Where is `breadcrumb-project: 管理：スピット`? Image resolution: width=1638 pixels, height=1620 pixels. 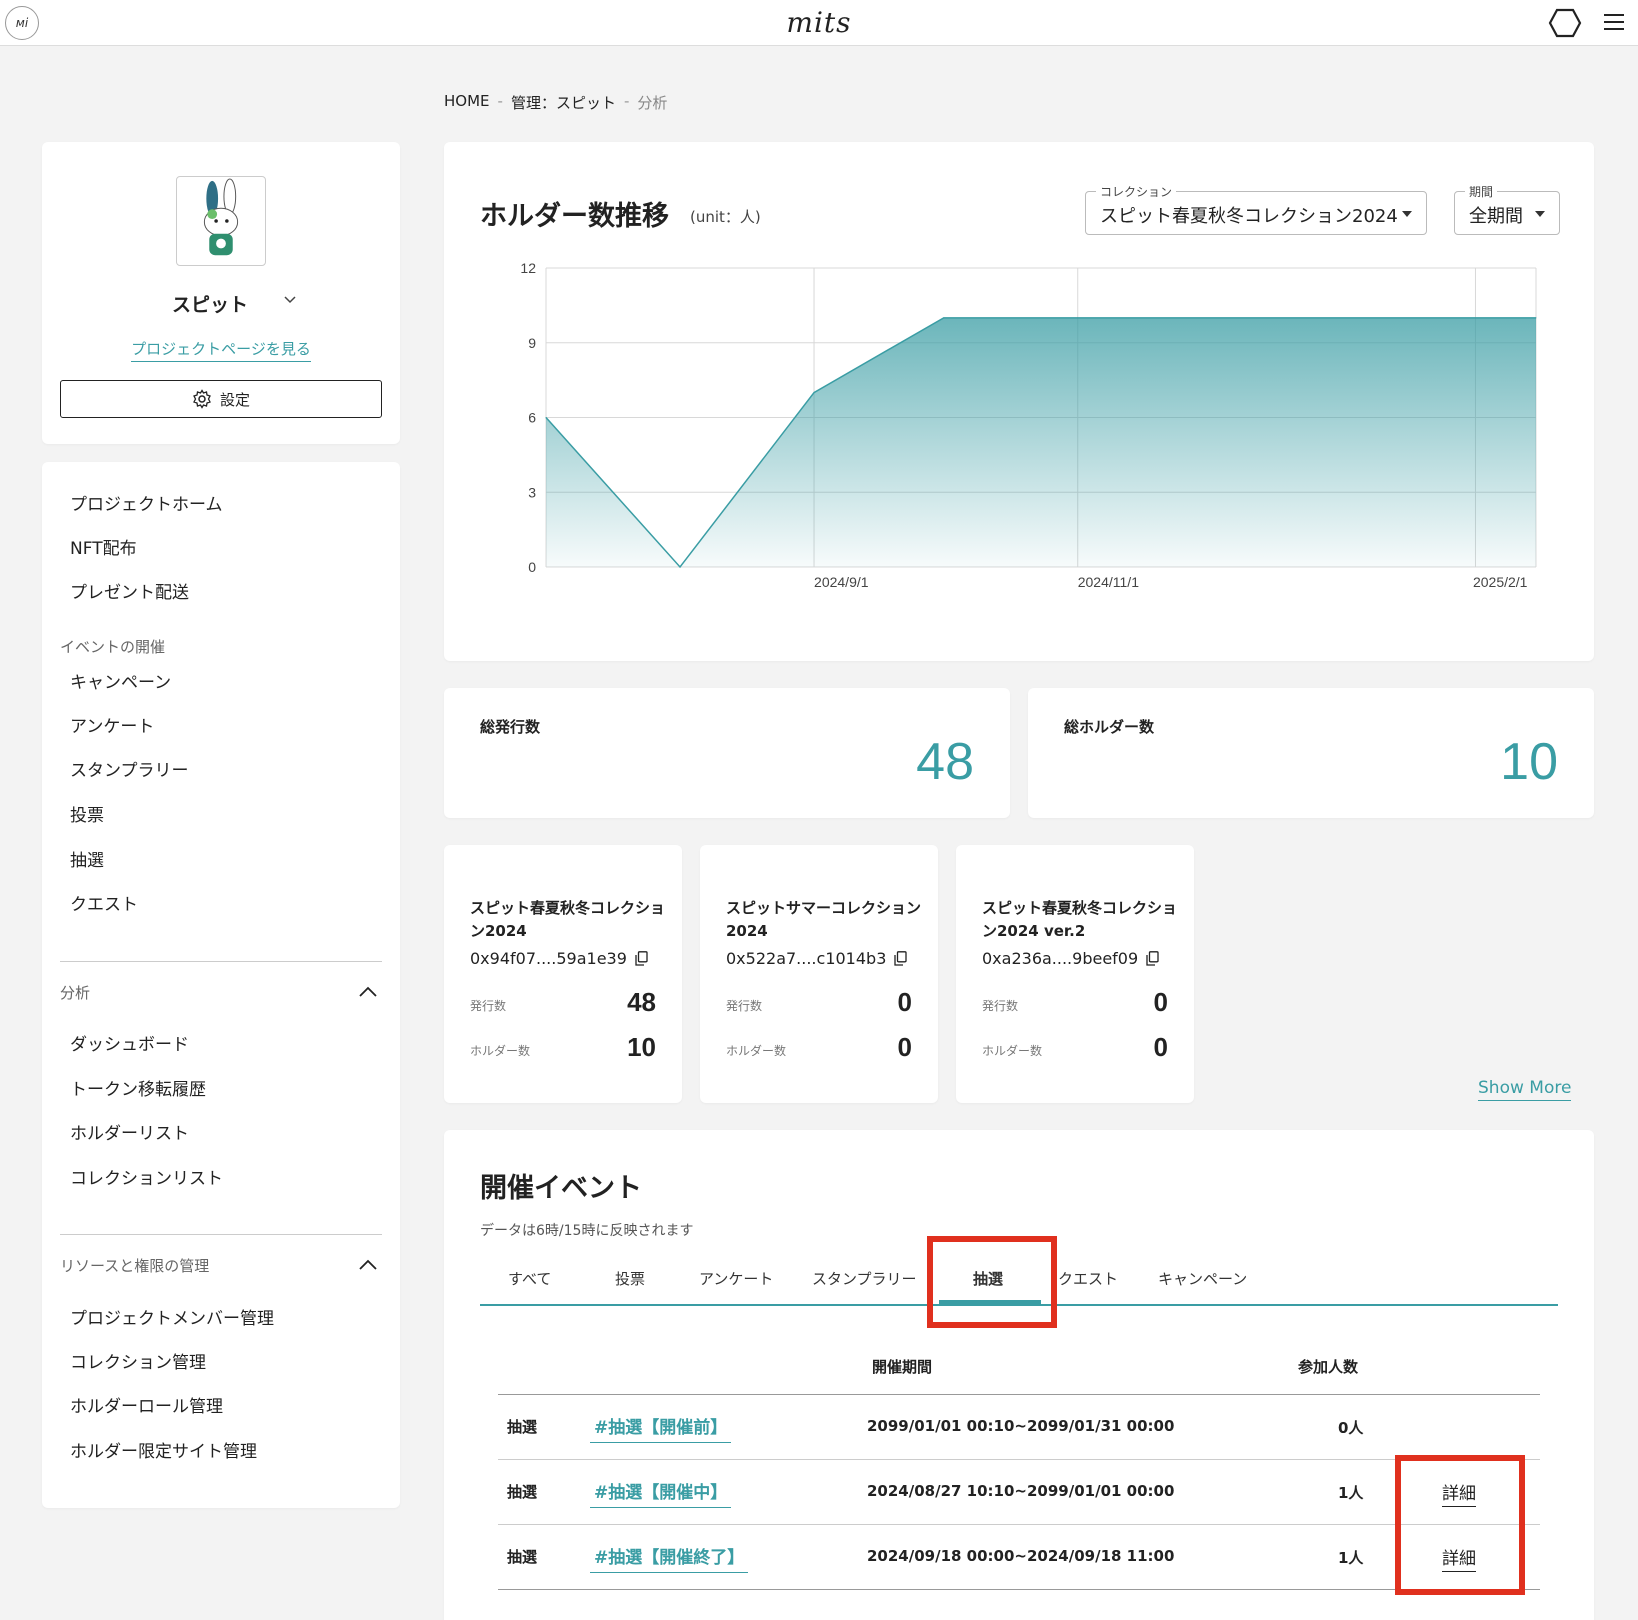 breadcrumb-project: 管理：スピット is located at coordinates (563, 102).